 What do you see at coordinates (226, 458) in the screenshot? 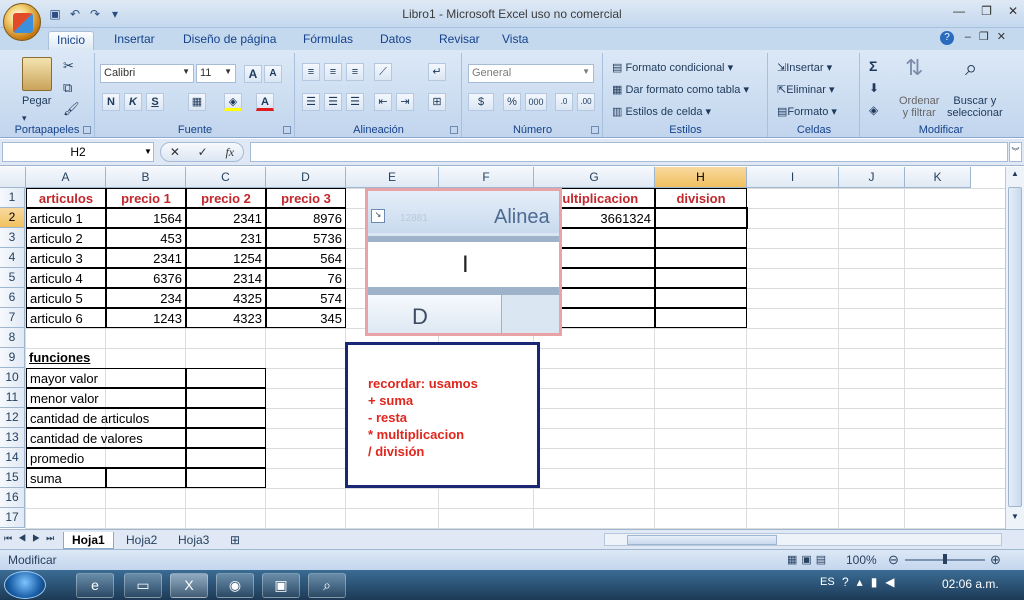
I see `cell-c14` at bounding box center [226, 458].